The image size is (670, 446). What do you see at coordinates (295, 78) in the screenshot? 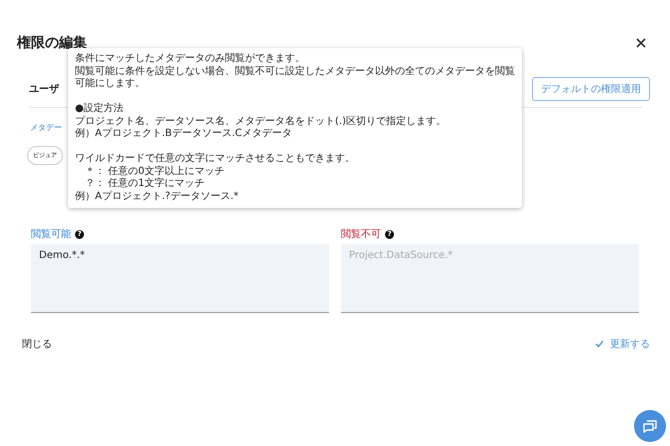
I see `tooltip-text: 閲覧可能に条件を設定しない場合、閲覧不可に設定したメタデータ以外の全てのメタデータを閲覧可能にします。` at bounding box center [295, 78].